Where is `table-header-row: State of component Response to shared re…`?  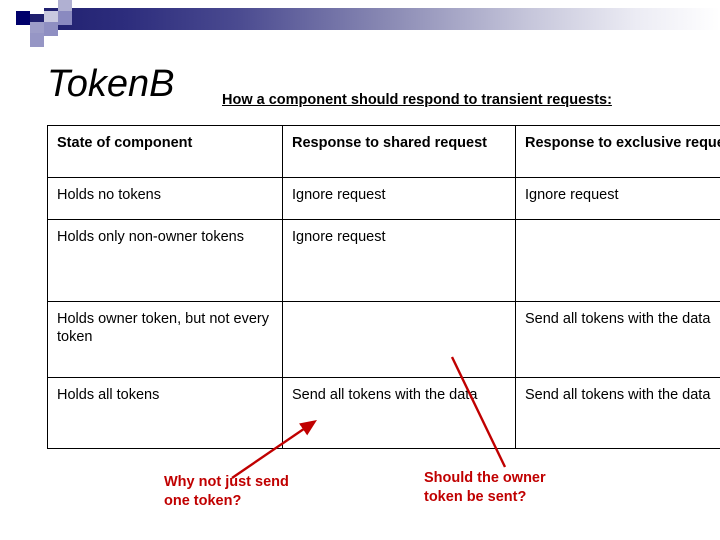
table-header-row: State of component Response to shared re… is located at coordinates (383, 151).